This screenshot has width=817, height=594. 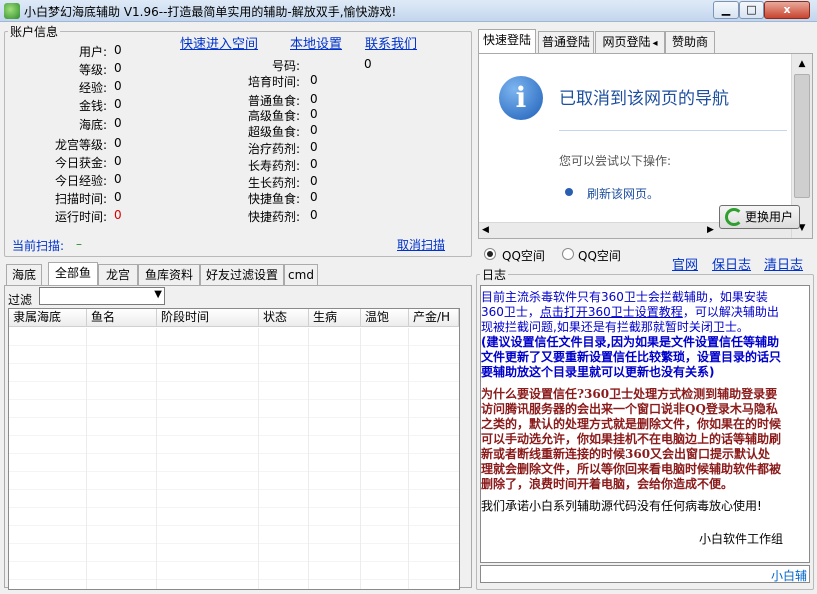 What do you see at coordinates (611, 312) in the screenshot?
I see `settings-tutorial-link: 点击打开360卫士设置教程` at bounding box center [611, 312].